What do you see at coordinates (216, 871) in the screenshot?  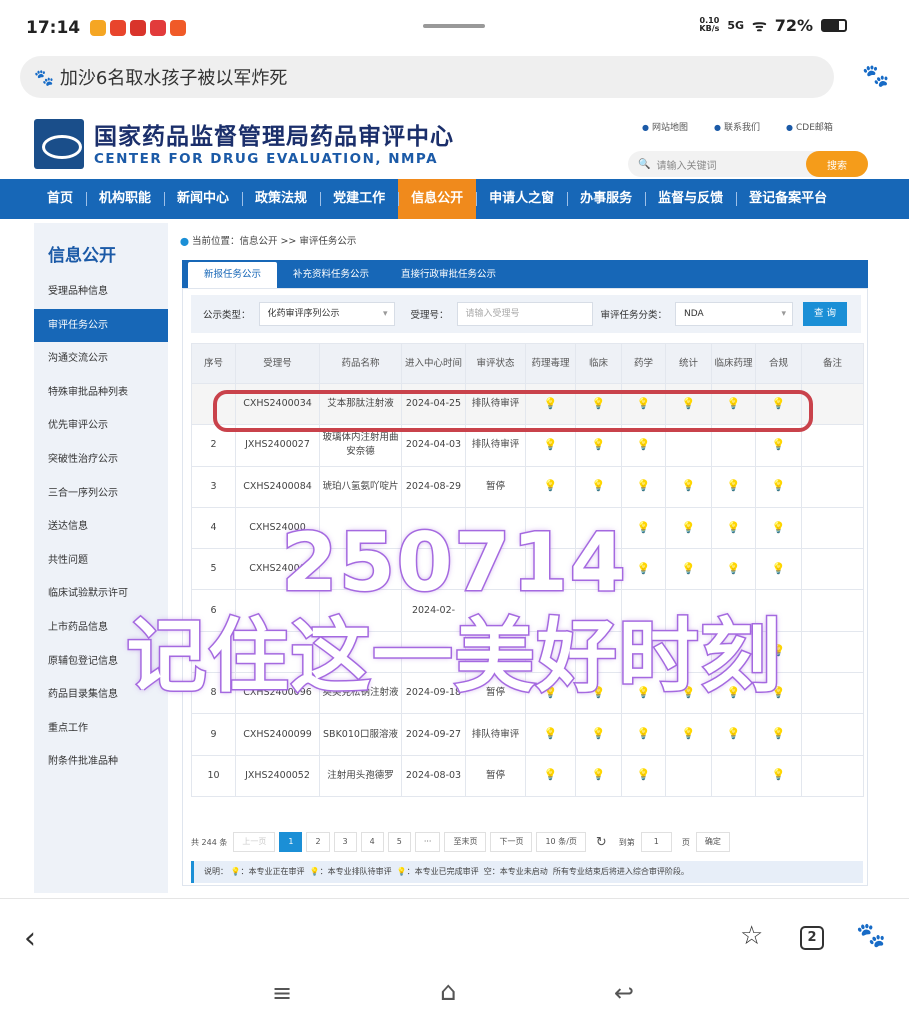 I see `legend-label: 说明：` at bounding box center [216, 871].